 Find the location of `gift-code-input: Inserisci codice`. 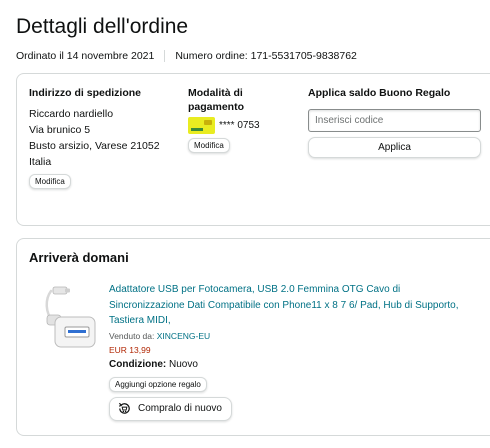

gift-code-input: Inserisci codice is located at coordinates (394, 120).